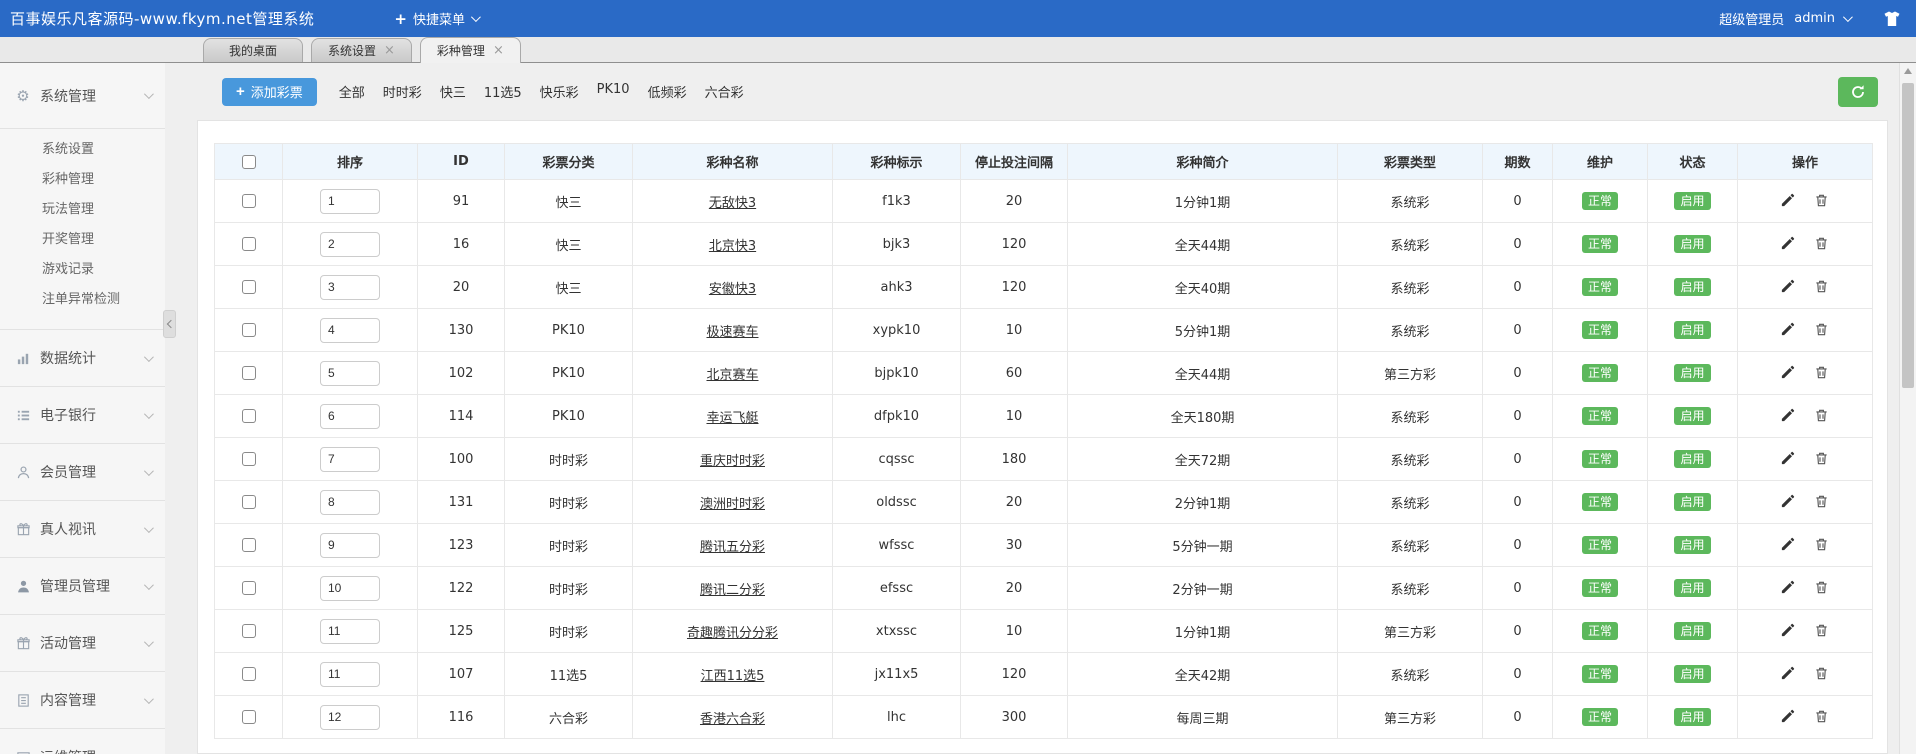 Image resolution: width=1916 pixels, height=754 pixels. I want to click on add-lottery-button: + 添加彩票, so click(269, 91).